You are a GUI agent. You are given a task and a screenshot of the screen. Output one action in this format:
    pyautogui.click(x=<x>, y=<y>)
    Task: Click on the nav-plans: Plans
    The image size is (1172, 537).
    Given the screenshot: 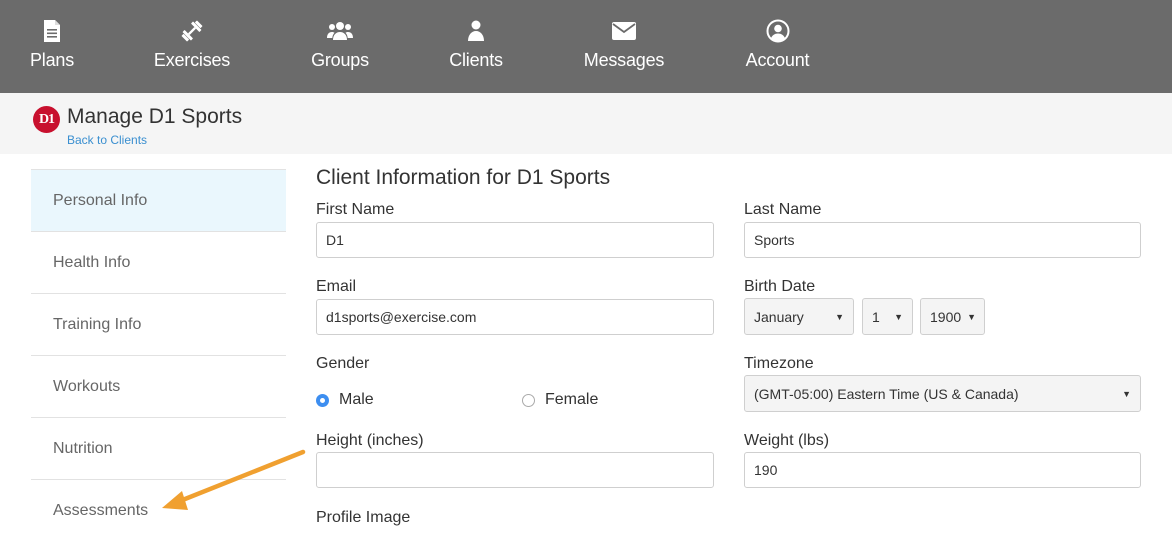 What is the action you would take?
    pyautogui.click(x=52, y=46)
    